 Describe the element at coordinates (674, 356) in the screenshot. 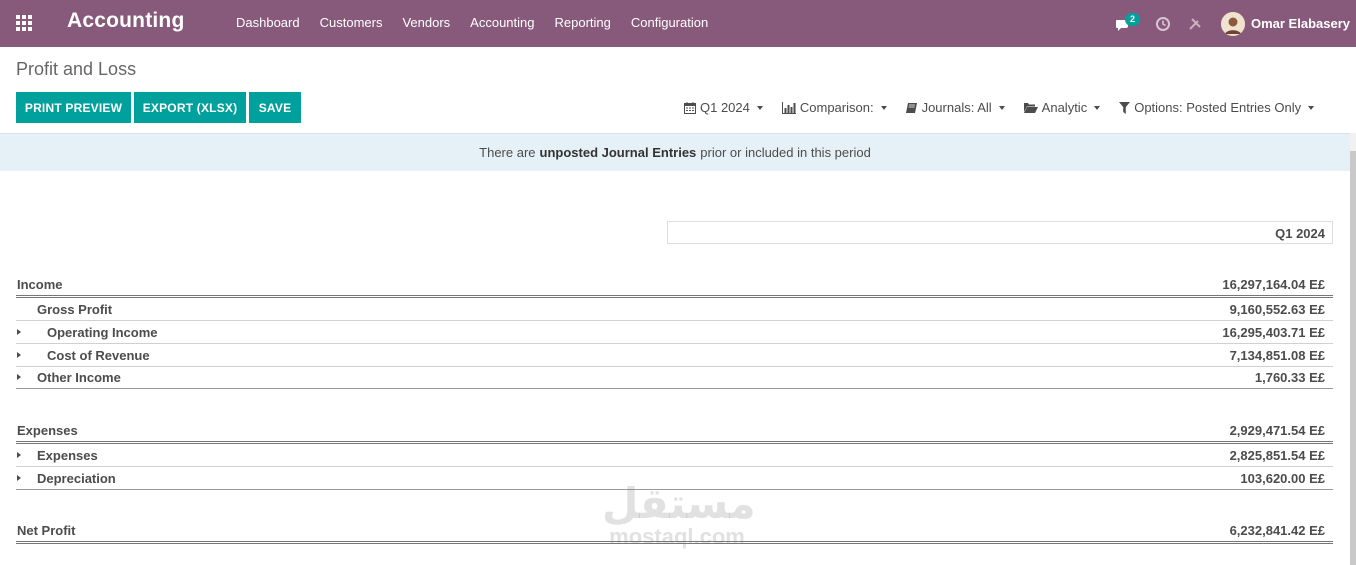

I see `report-line-cost-of-revenue: Cost of Revenue 7,134,851.08 E£` at that location.